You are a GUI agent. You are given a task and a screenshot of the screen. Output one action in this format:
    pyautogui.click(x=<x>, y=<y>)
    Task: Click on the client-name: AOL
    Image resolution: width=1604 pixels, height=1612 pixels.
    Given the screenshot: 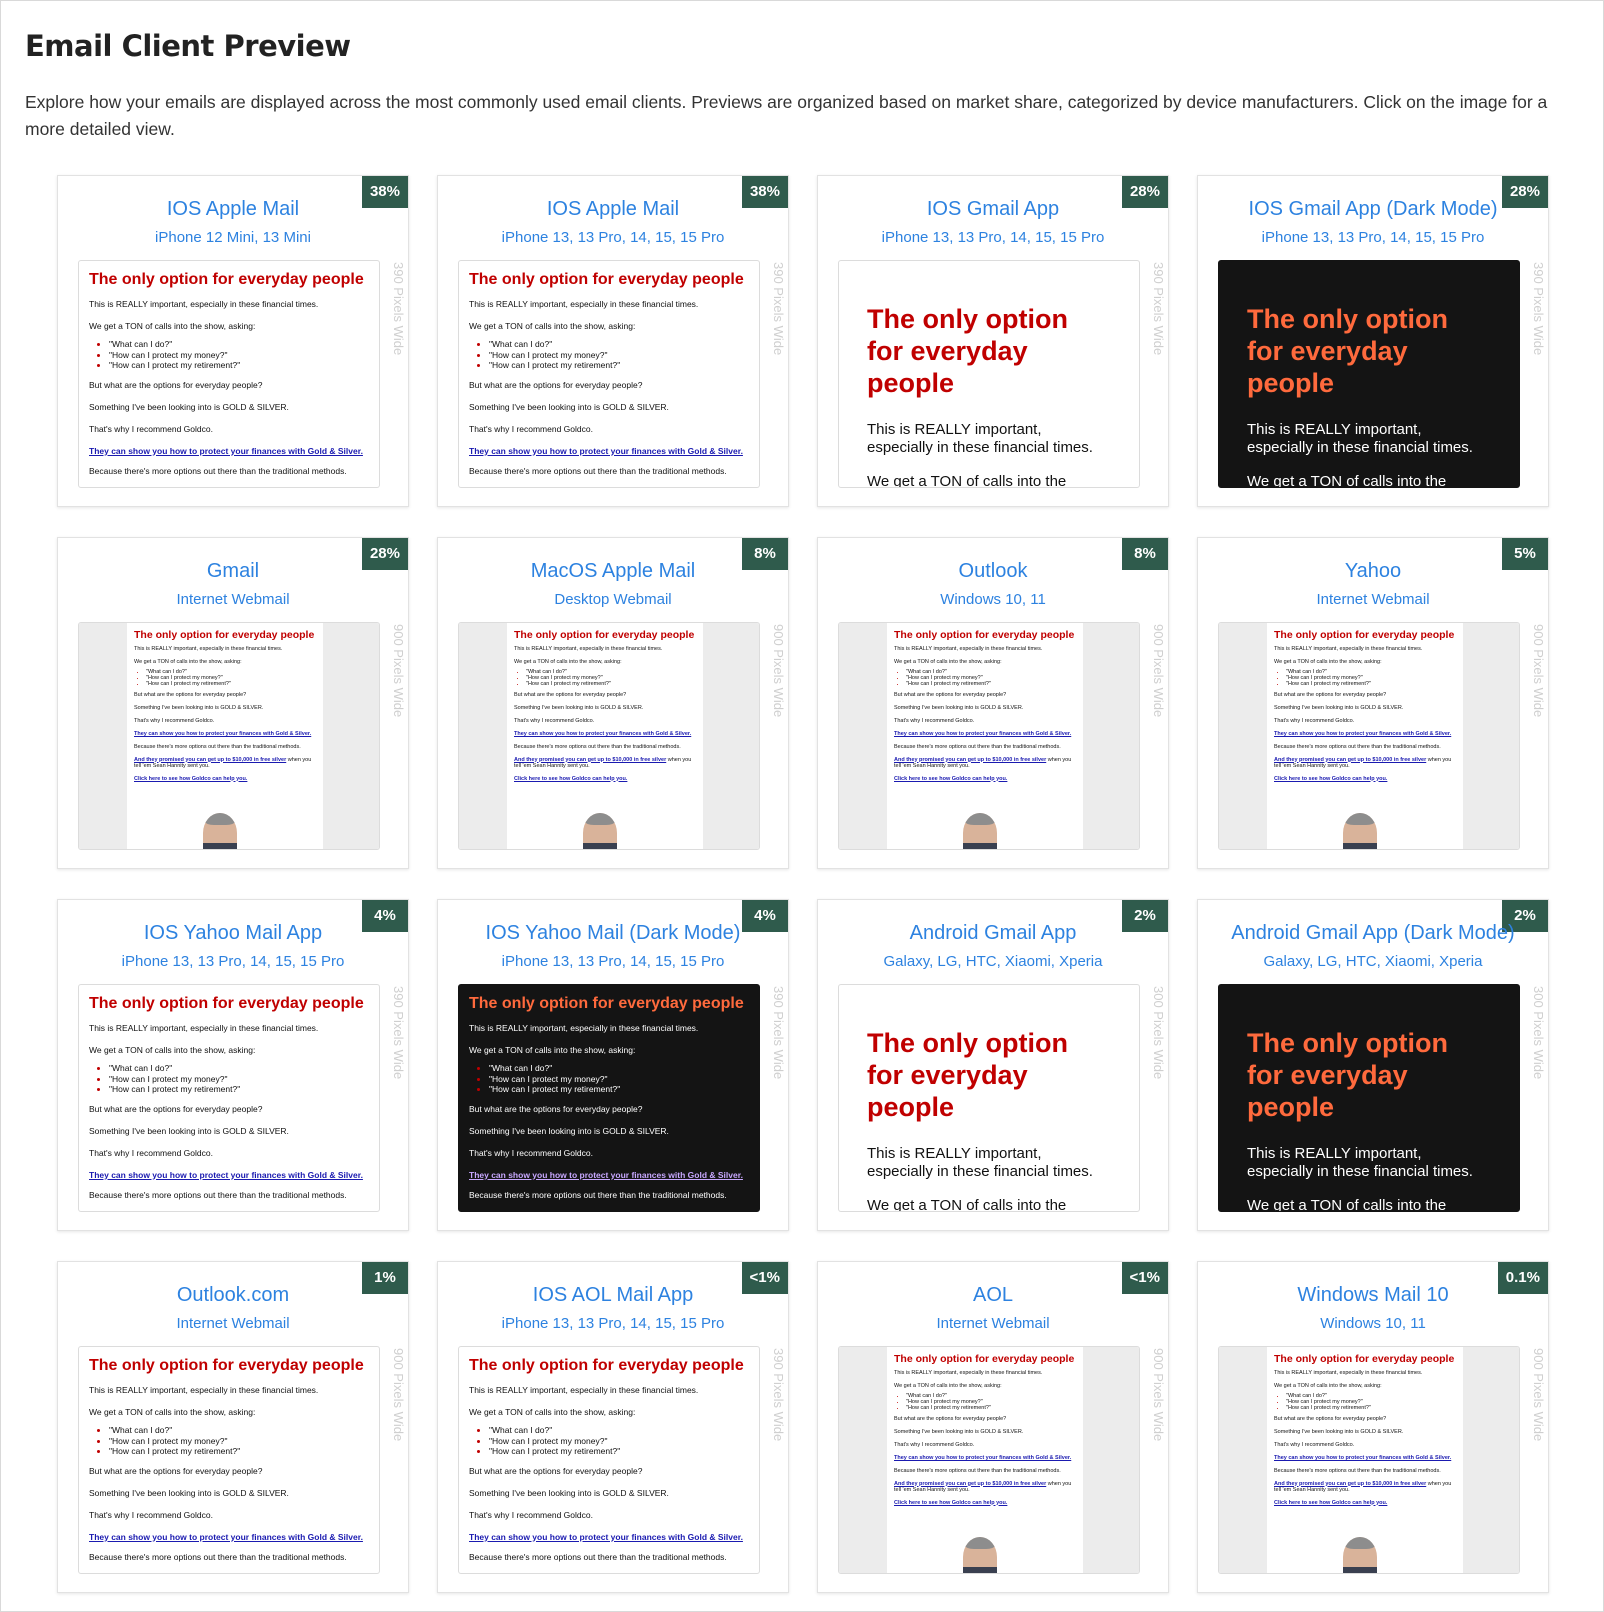 What is the action you would take?
    pyautogui.click(x=993, y=1295)
    